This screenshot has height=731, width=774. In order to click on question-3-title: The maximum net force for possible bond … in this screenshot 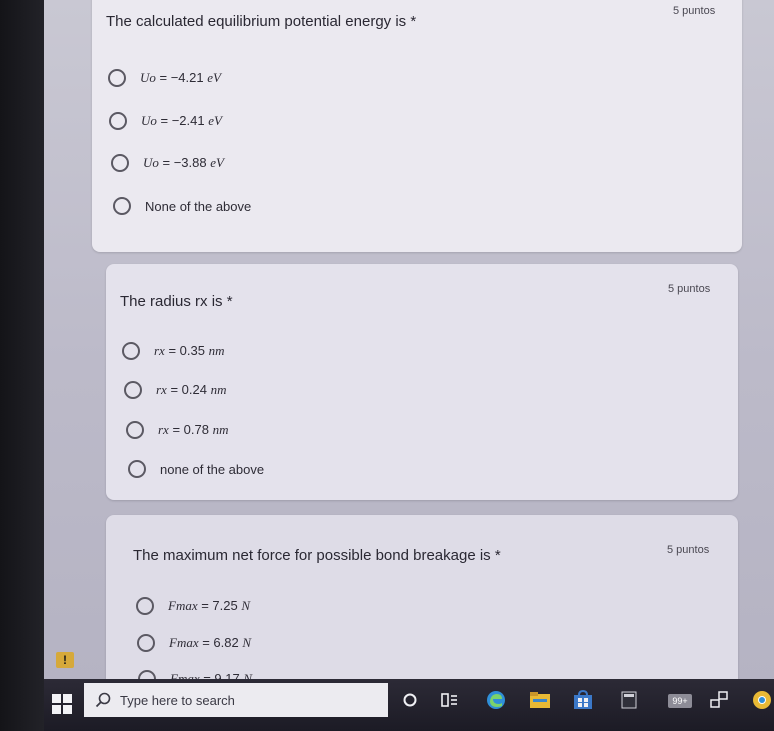, I will do `click(317, 555)`.